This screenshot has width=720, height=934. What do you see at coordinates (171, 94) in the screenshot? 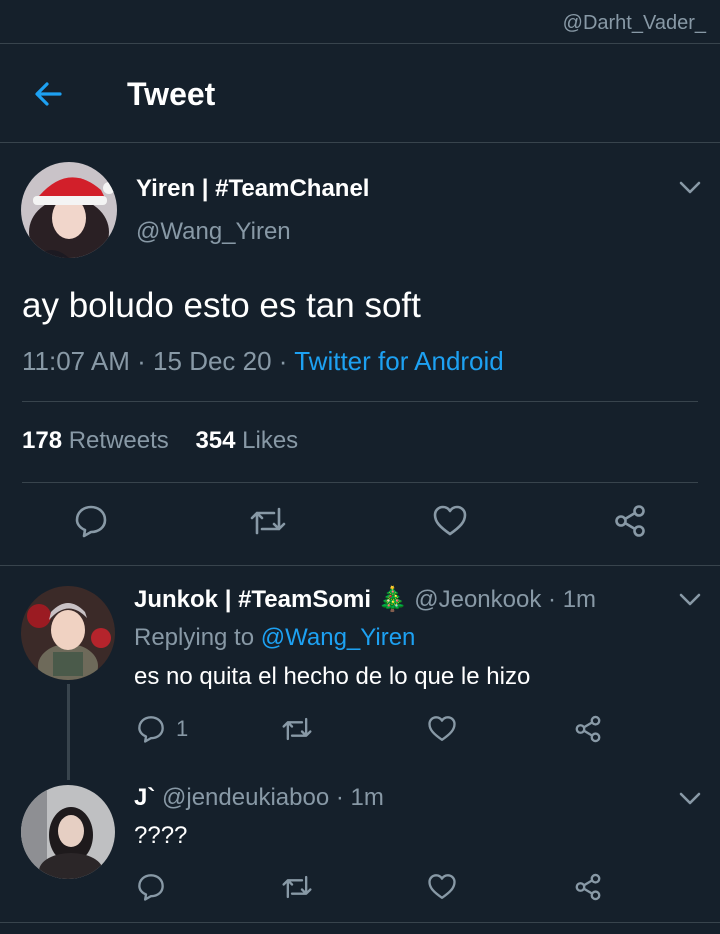
I see `page-title: Tweet` at bounding box center [171, 94].